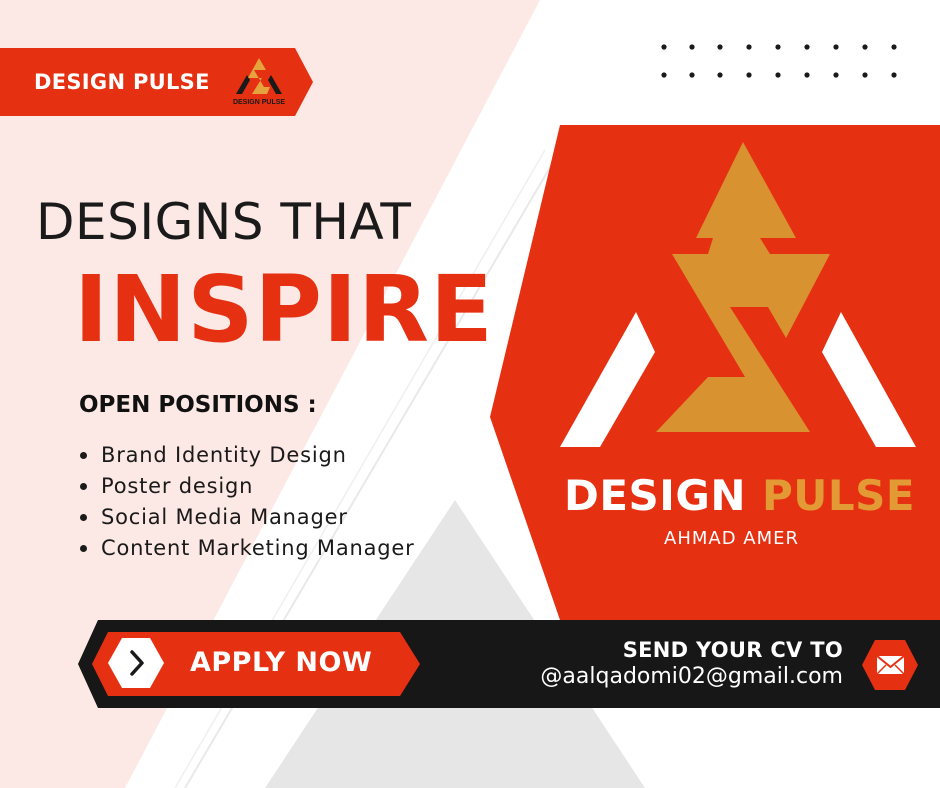  I want to click on headline: DESIGNS THAT, so click(224, 222).